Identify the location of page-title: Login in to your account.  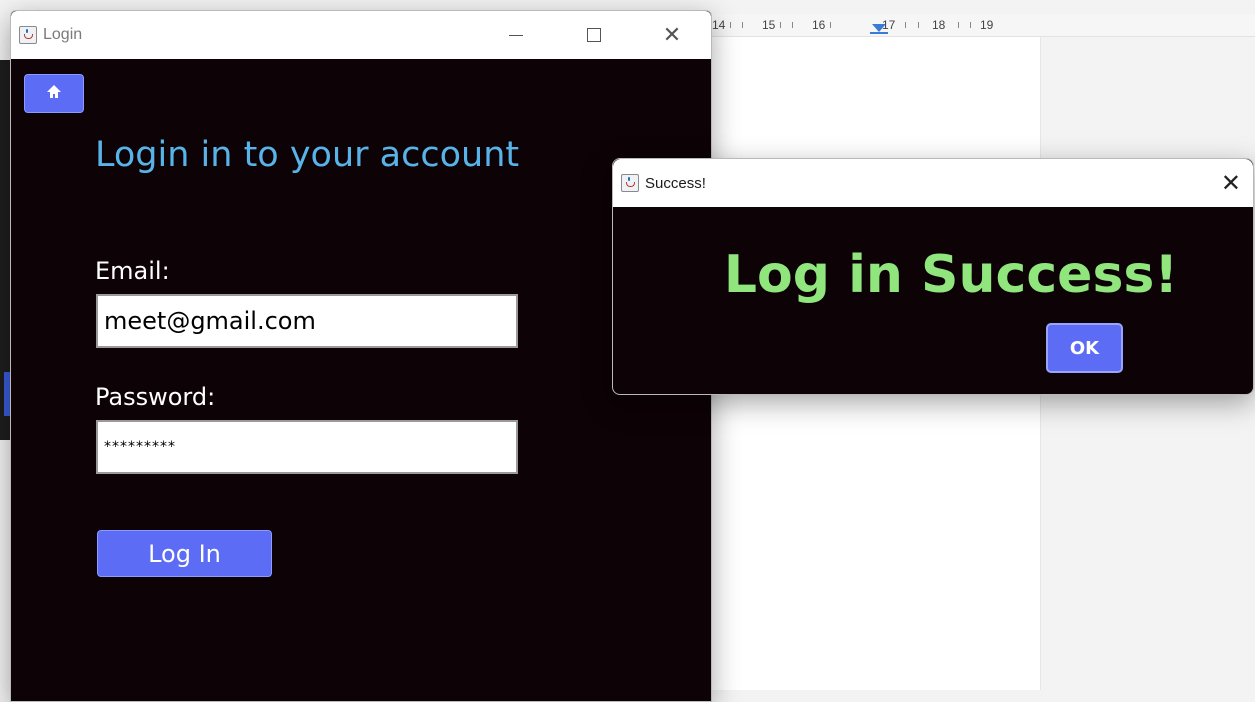
(307, 155).